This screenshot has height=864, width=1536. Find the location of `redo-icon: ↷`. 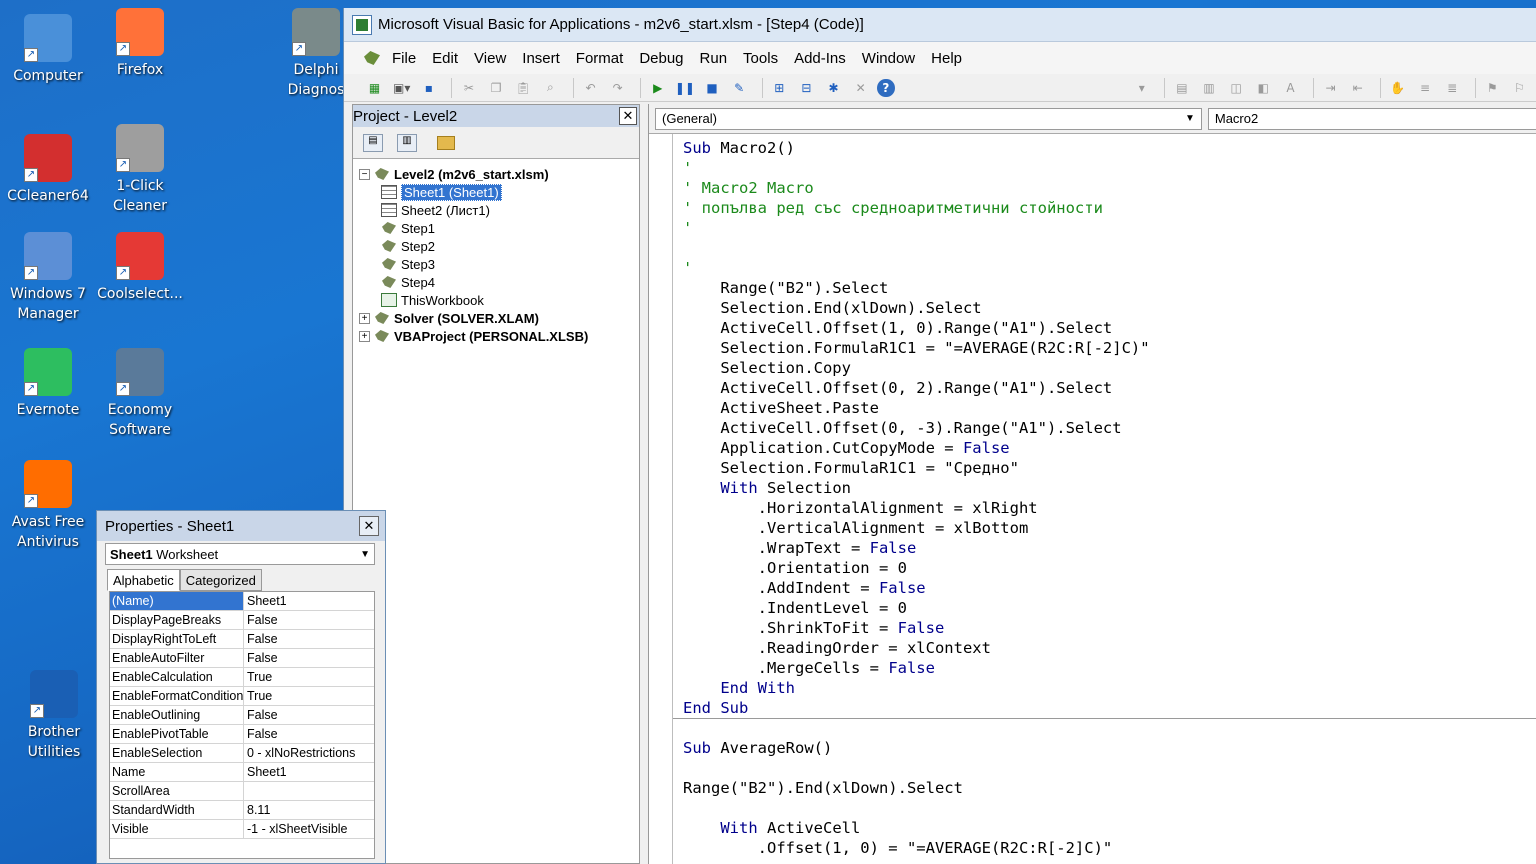

redo-icon: ↷ is located at coordinates (617, 88).